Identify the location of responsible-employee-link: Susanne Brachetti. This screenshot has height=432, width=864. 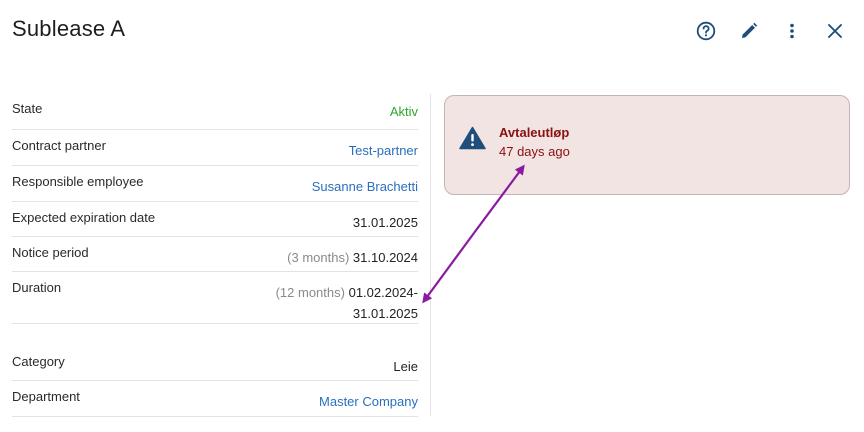
(365, 181).